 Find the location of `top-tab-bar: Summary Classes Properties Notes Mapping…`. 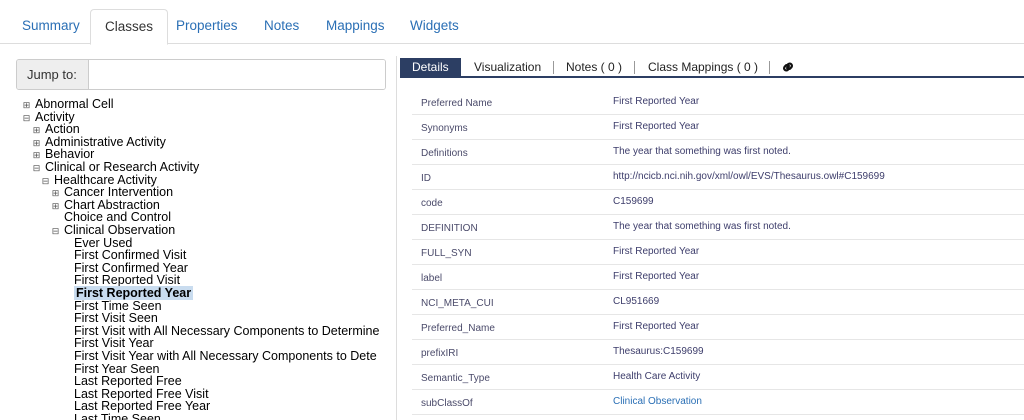

top-tab-bar: Summary Classes Properties Notes Mapping… is located at coordinates (512, 22).